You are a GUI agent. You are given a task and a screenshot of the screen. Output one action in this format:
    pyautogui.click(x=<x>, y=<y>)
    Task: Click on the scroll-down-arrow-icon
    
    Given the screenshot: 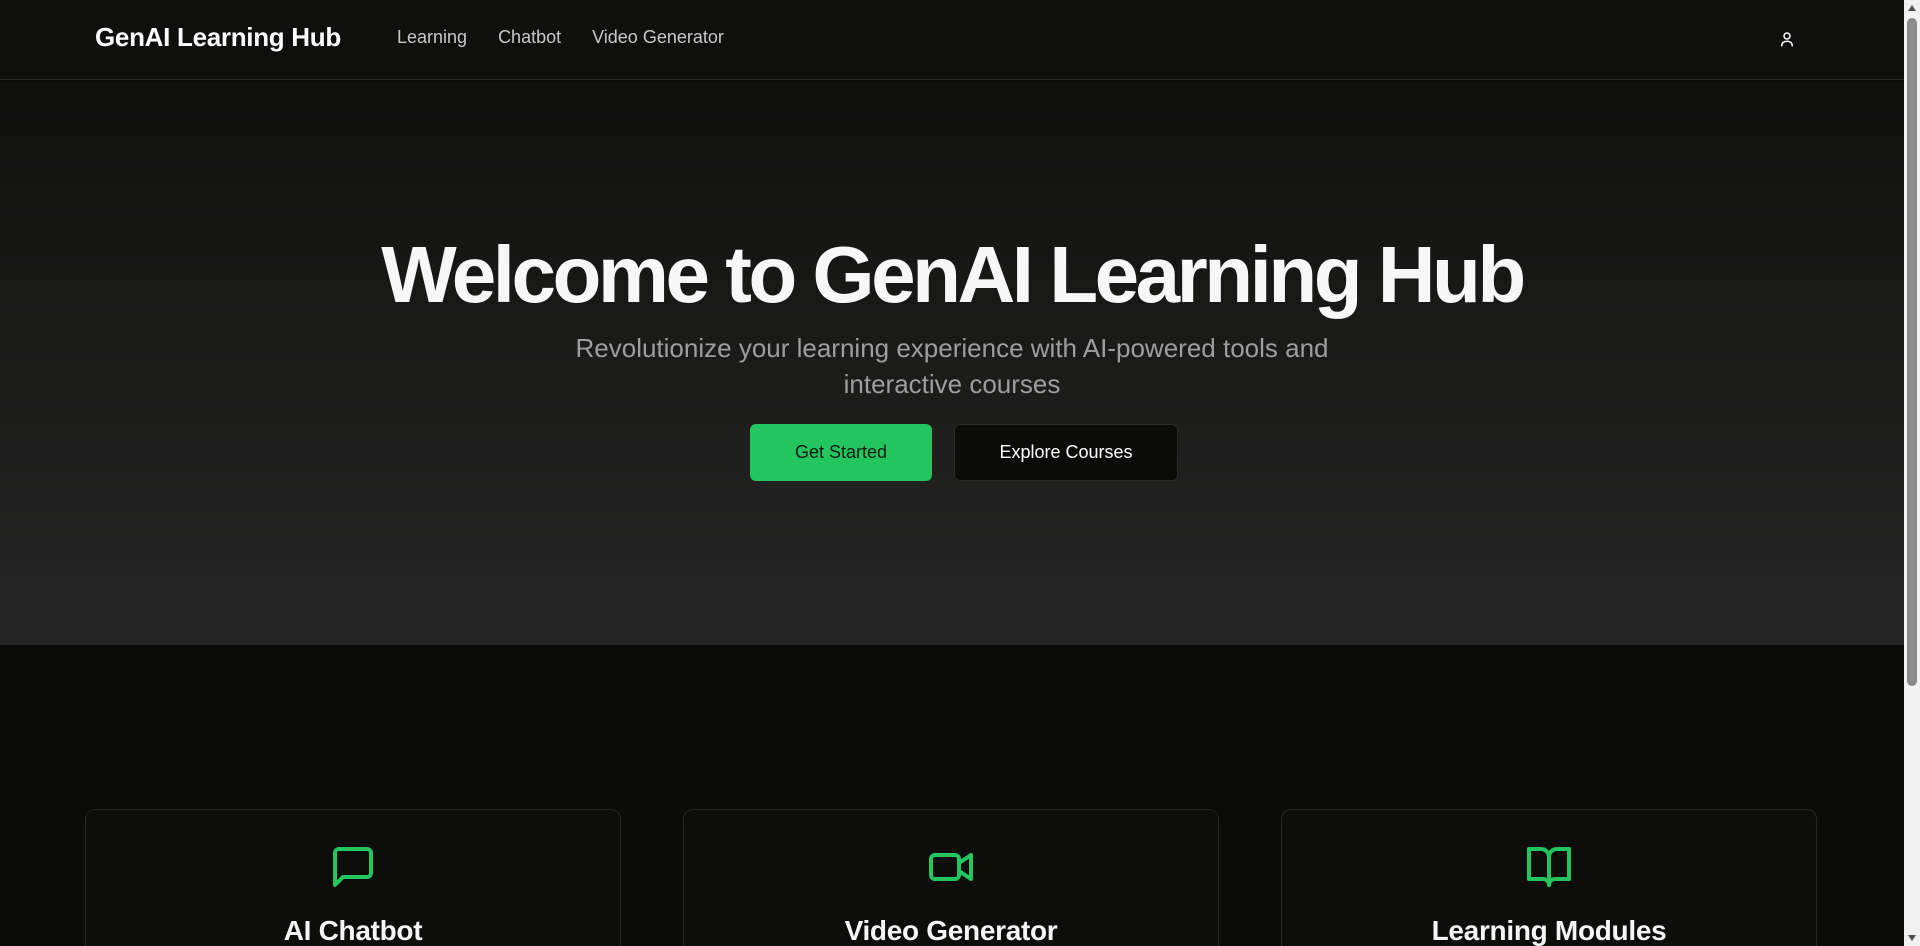 What is the action you would take?
    pyautogui.click(x=1912, y=938)
    